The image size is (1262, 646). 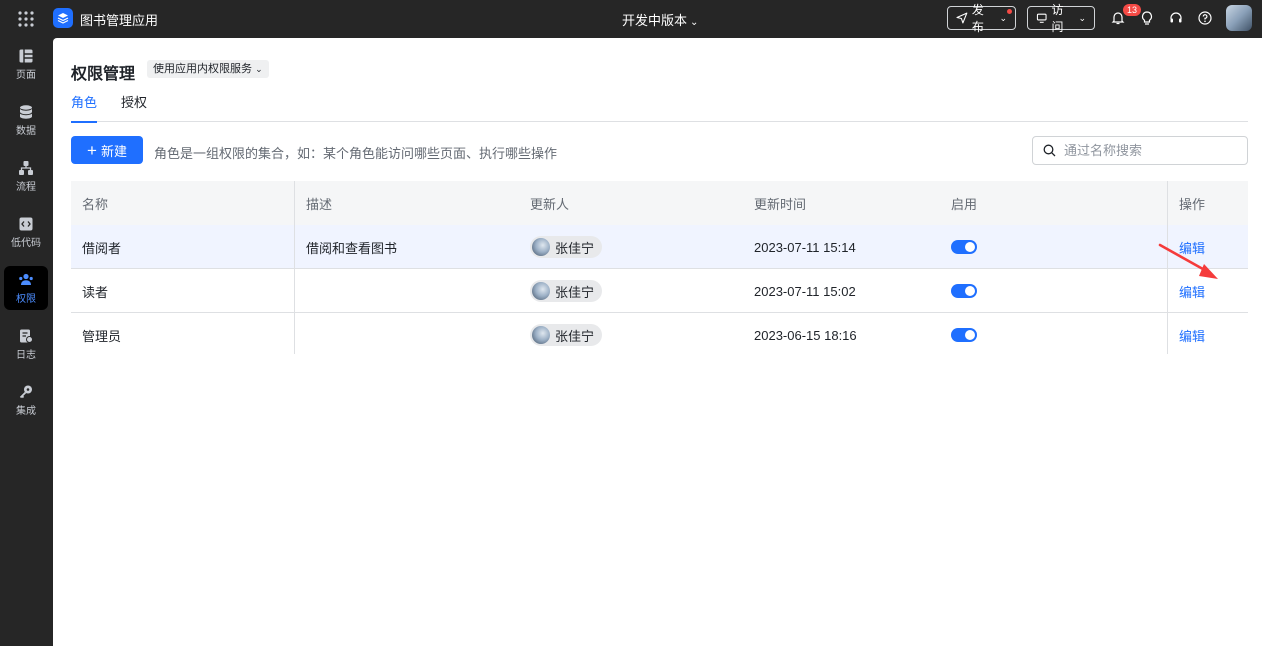 What do you see at coordinates (805, 247) in the screenshot?
I see `updated-time: 2023-07-11 15:14` at bounding box center [805, 247].